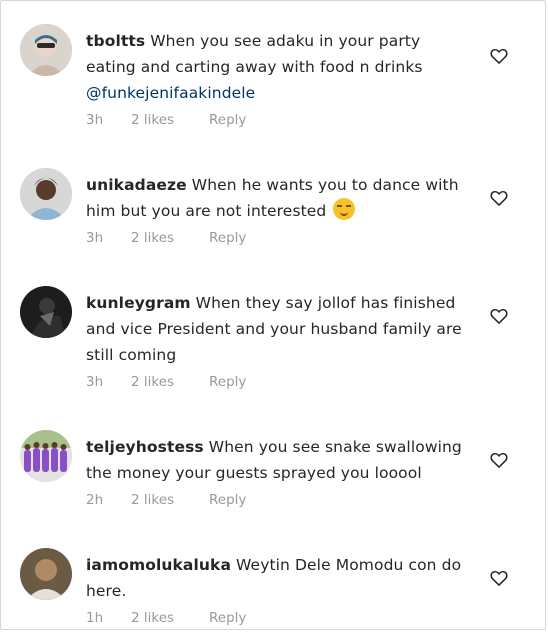 This screenshot has width=548, height=632. Describe the element at coordinates (108, 500) in the screenshot. I see `comment-time: 2h` at that location.